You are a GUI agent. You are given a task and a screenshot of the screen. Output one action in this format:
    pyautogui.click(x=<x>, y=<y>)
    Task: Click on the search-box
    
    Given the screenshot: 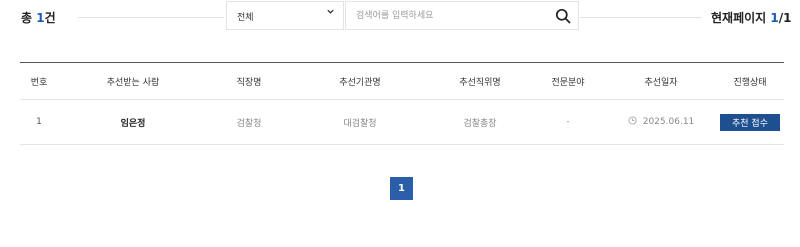 What is the action you would take?
    pyautogui.click(x=462, y=15)
    